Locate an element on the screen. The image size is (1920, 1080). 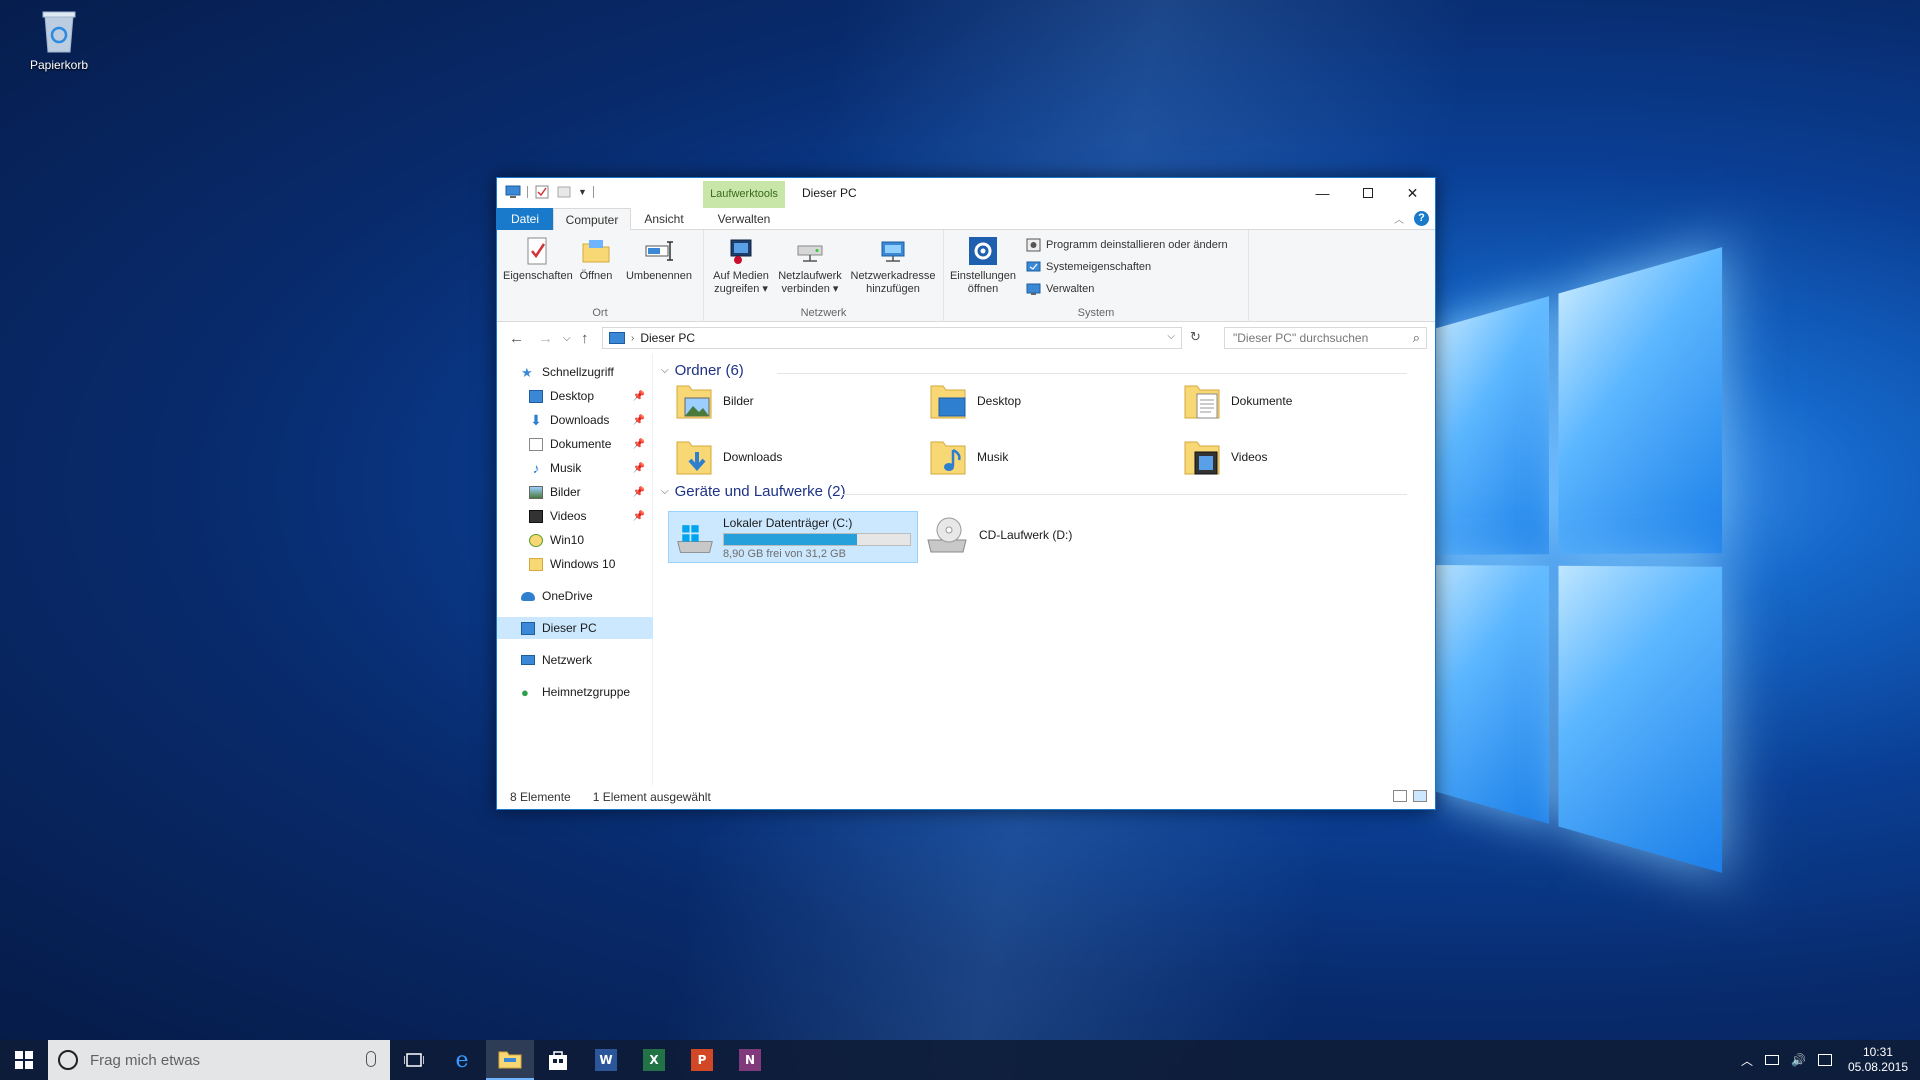
folder-tile-dokumente: Dokumente is located at coordinates (1237, 401).